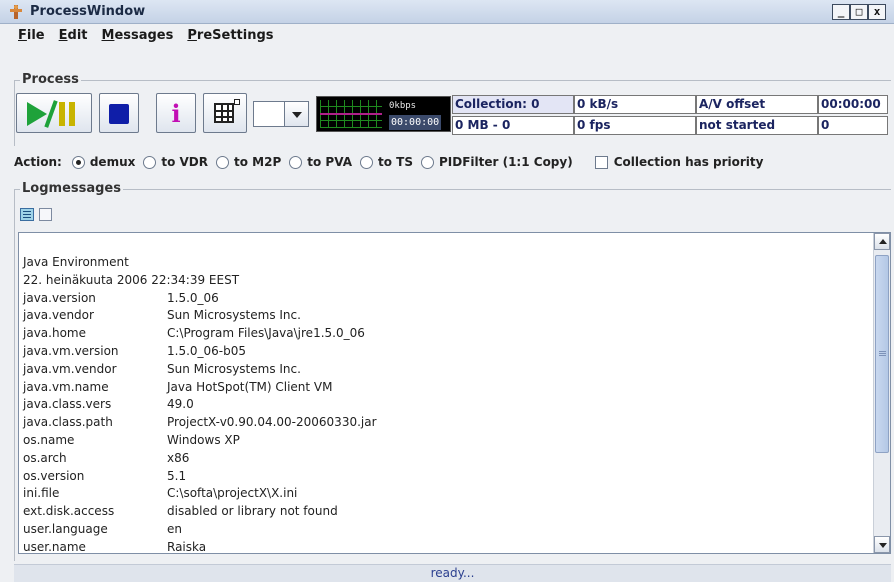 Image resolution: width=894 pixels, height=582 pixels. What do you see at coordinates (281, 114) in the screenshot?
I see `preset-combo` at bounding box center [281, 114].